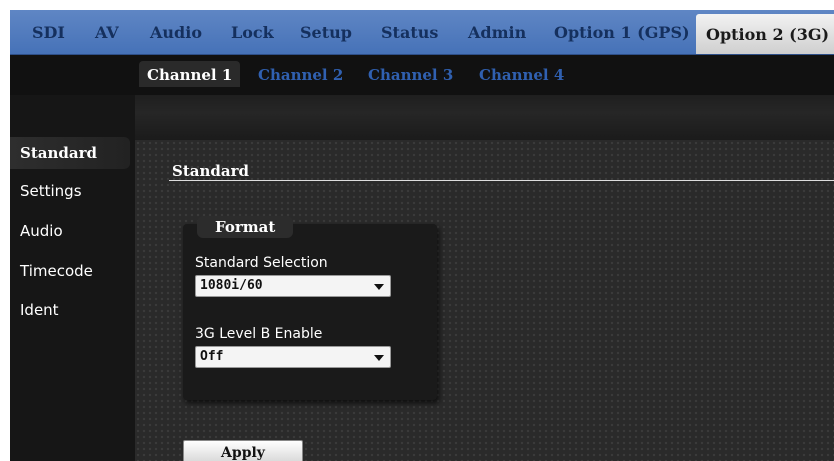  Describe the element at coordinates (259, 334) in the screenshot. I see `level-b-enable-label: 3G Level B Enable` at that location.